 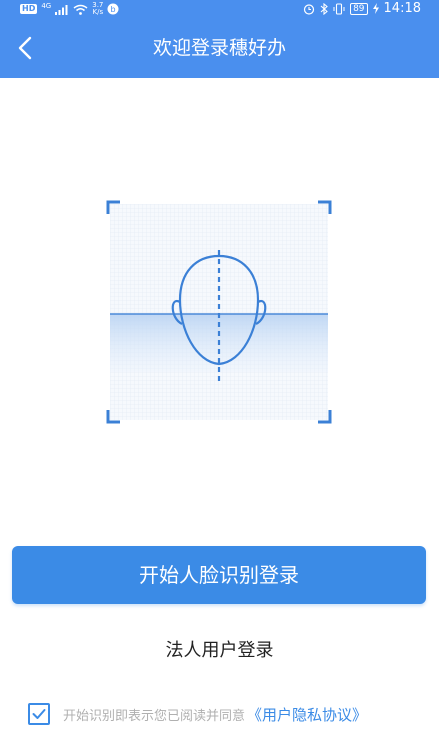 I want to click on net-speed-unit: K/s, so click(x=98, y=12).